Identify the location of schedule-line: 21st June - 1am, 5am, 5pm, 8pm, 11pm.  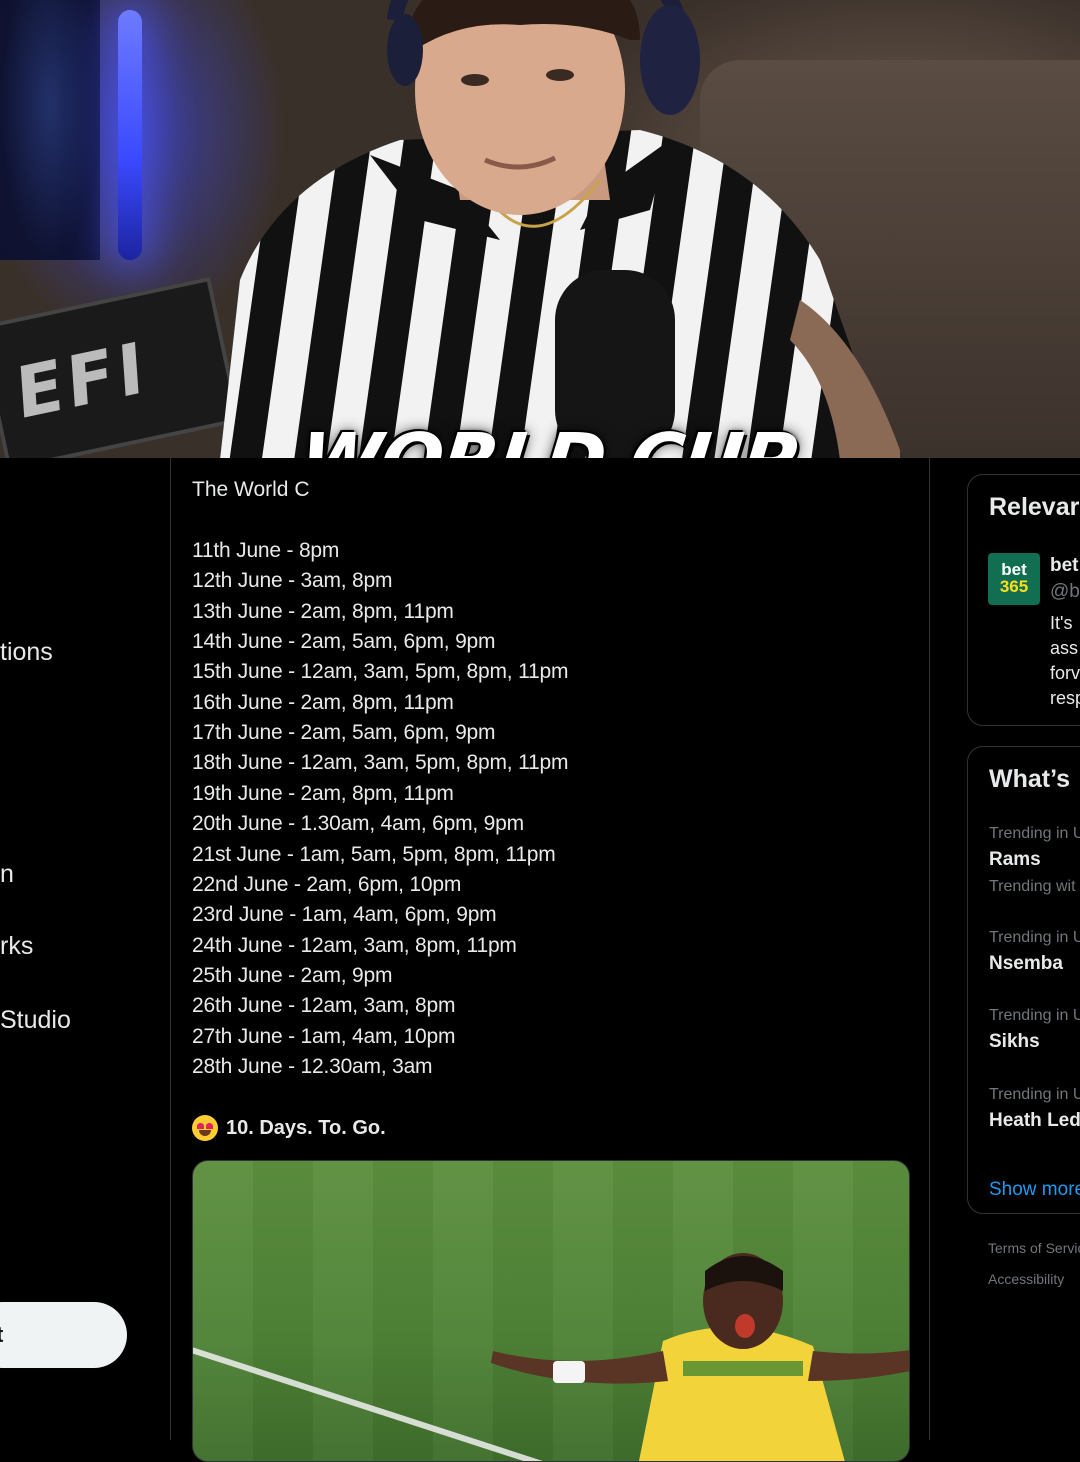
(374, 854).